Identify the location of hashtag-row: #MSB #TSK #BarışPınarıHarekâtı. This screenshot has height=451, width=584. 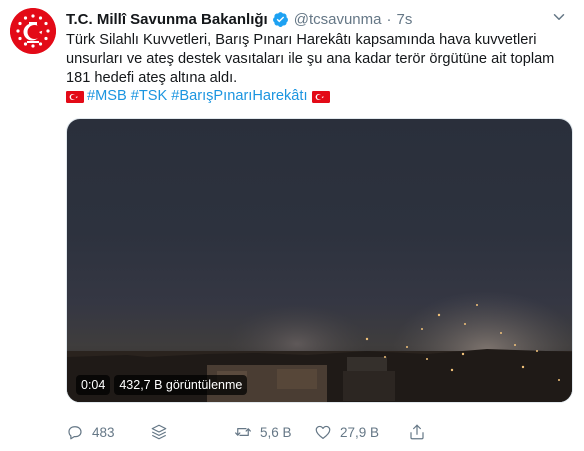
(199, 96).